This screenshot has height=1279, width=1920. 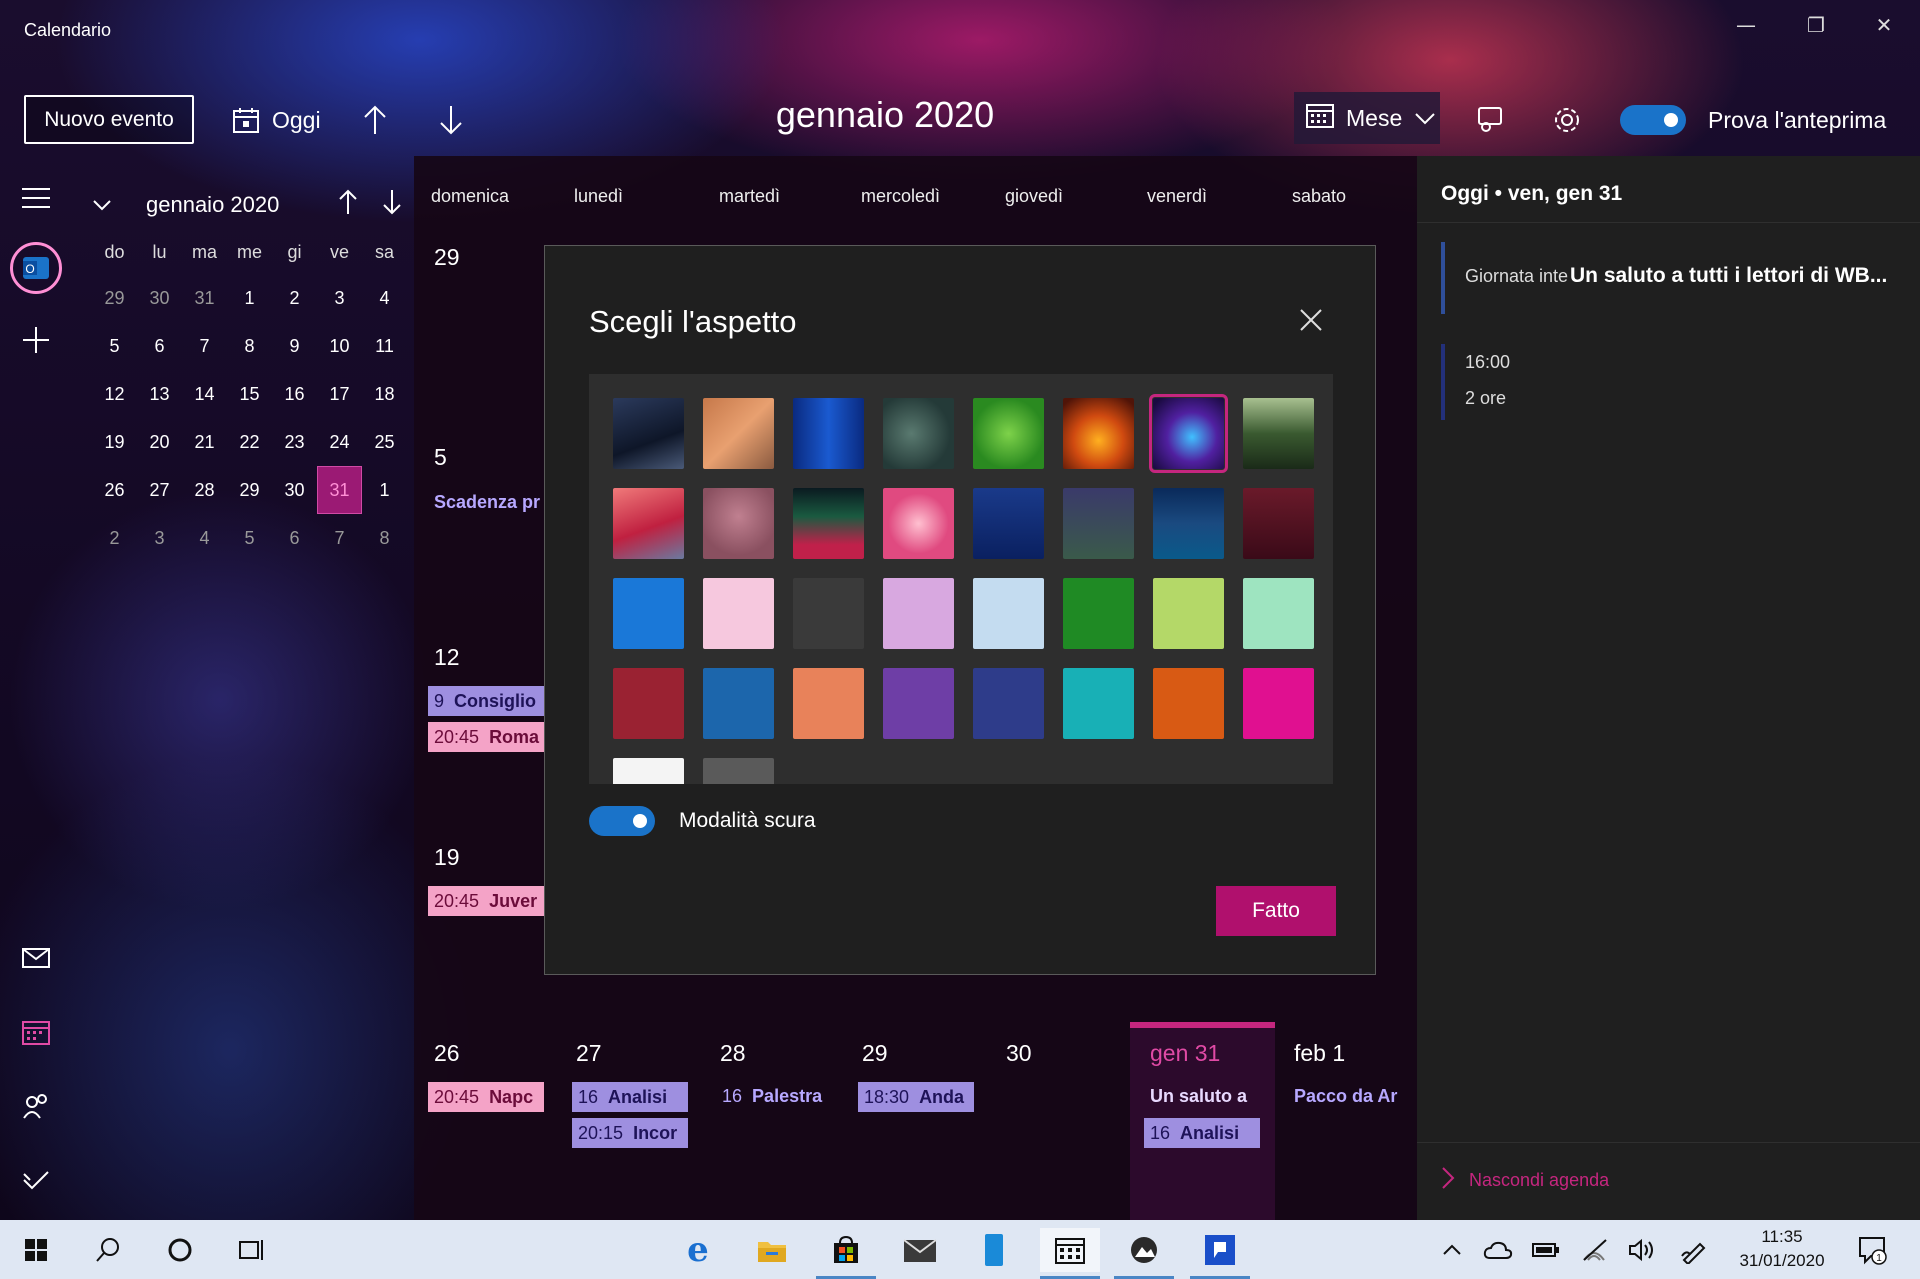 I want to click on mini-day: 21, so click(x=204, y=442).